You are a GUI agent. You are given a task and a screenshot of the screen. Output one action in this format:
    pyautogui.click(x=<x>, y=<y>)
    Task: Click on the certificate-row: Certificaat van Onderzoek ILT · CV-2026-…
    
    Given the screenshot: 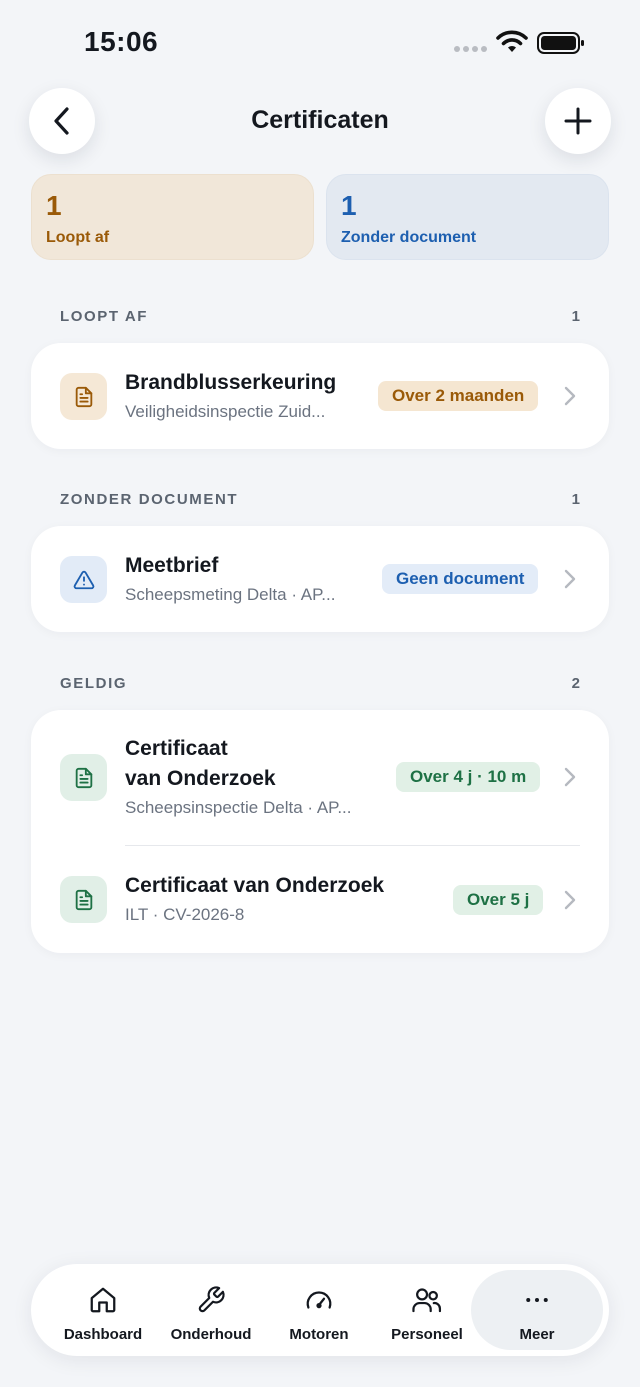 What is the action you would take?
    pyautogui.click(x=320, y=899)
    